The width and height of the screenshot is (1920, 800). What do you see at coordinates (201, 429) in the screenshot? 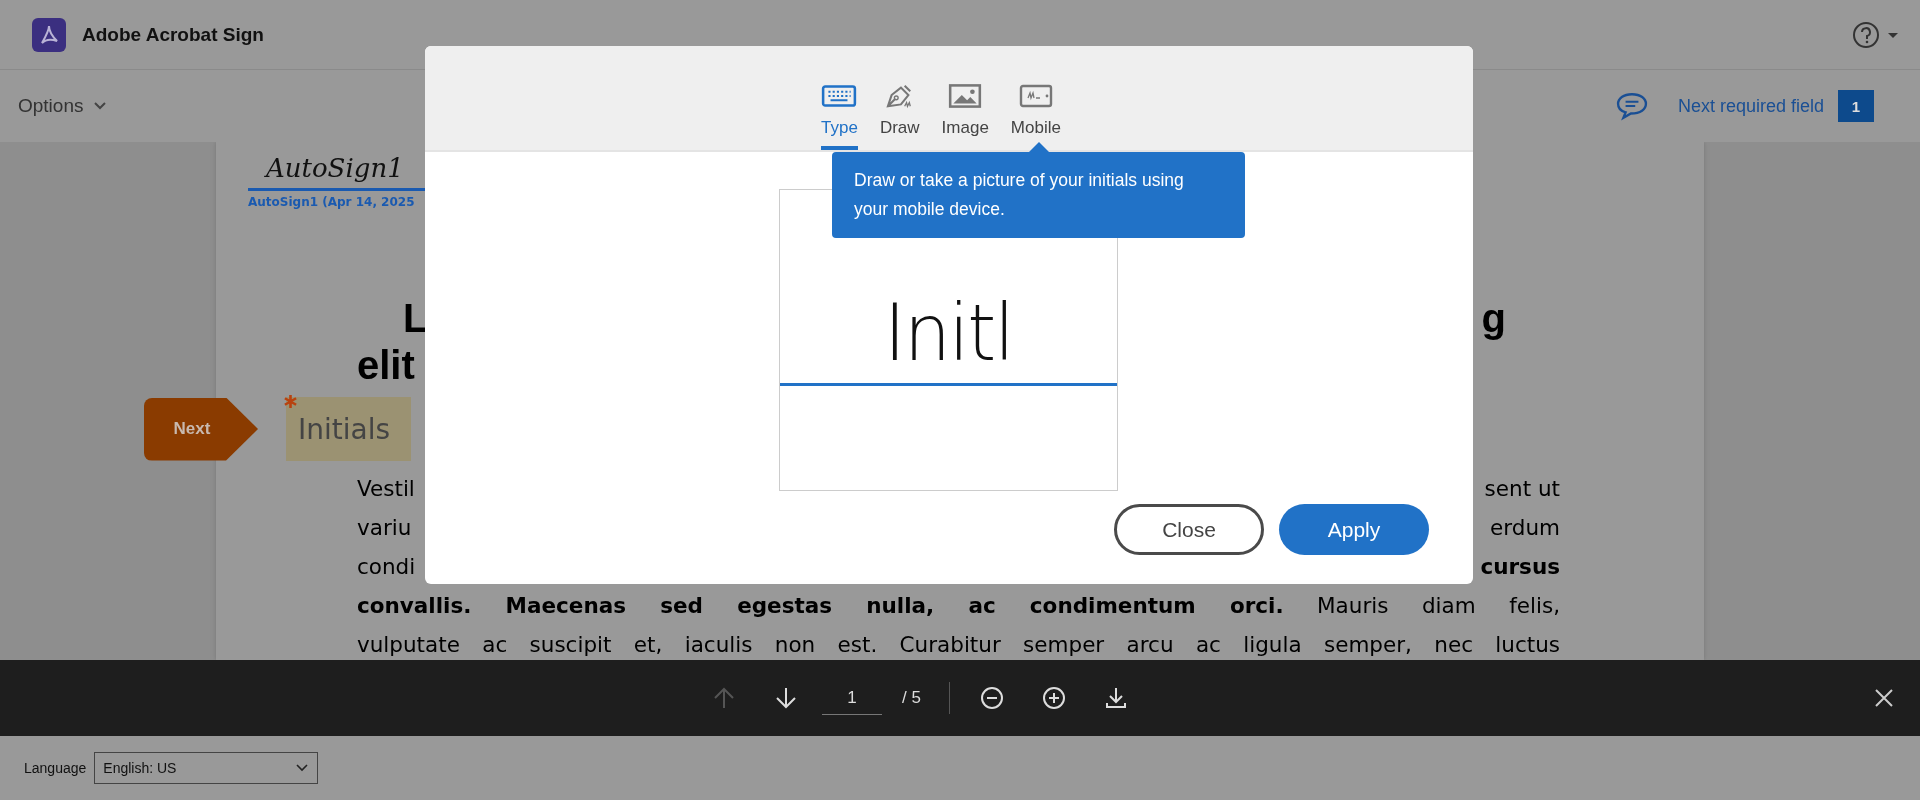
I see `next-button: Next` at bounding box center [201, 429].